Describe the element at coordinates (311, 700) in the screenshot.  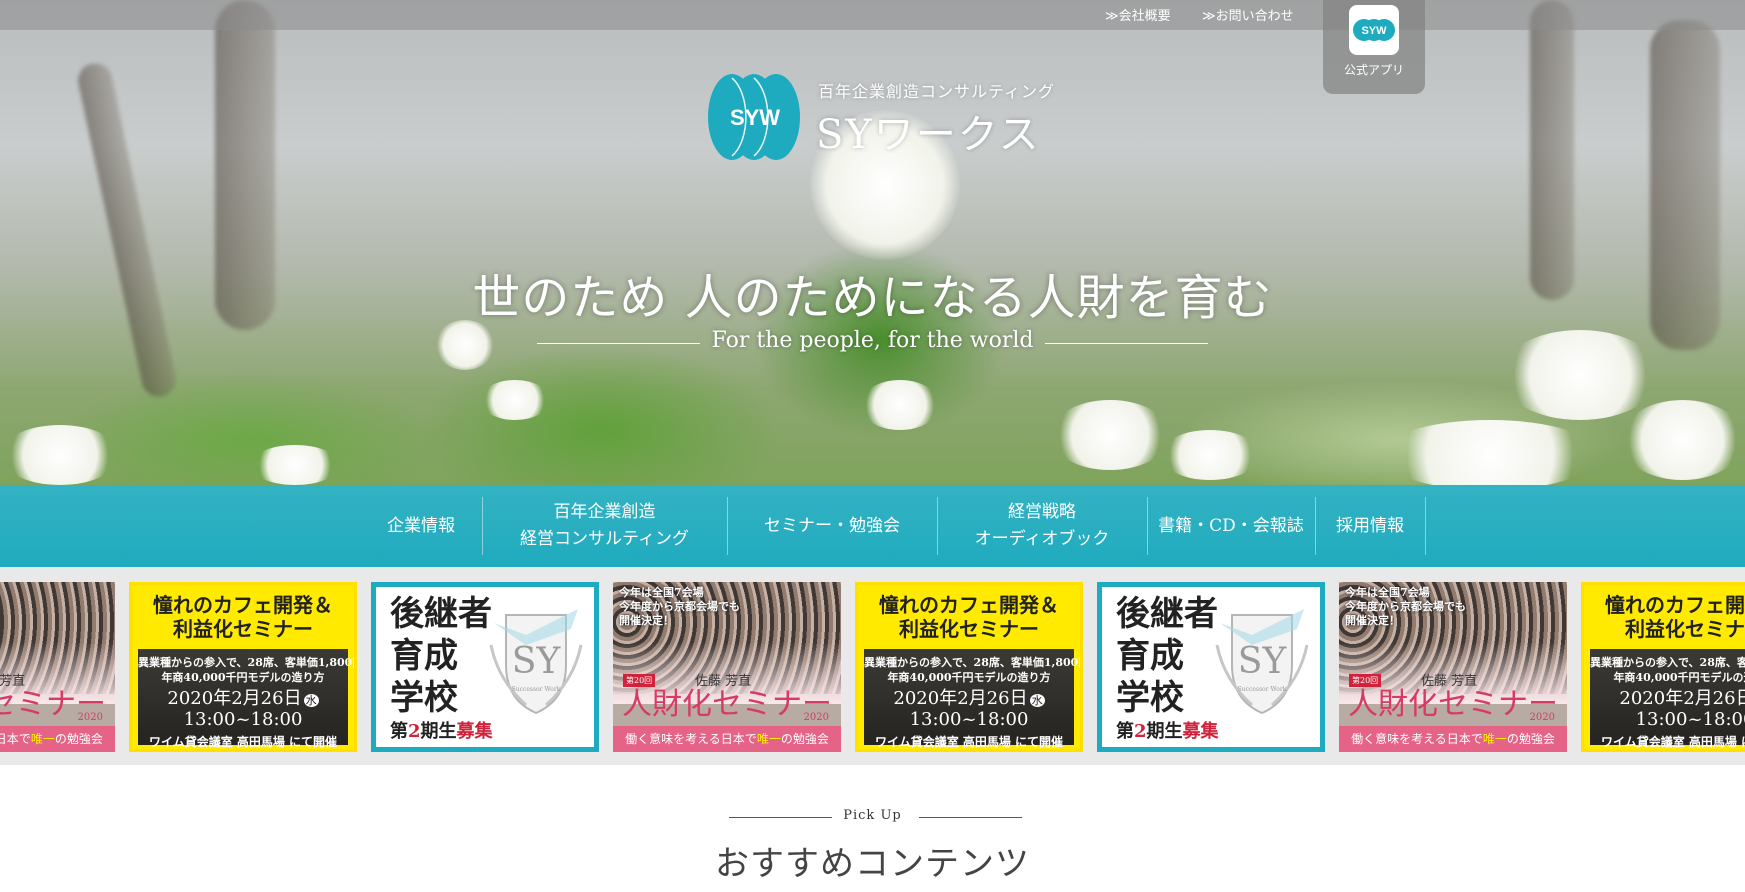
I see `weekday-badge: 水` at that location.